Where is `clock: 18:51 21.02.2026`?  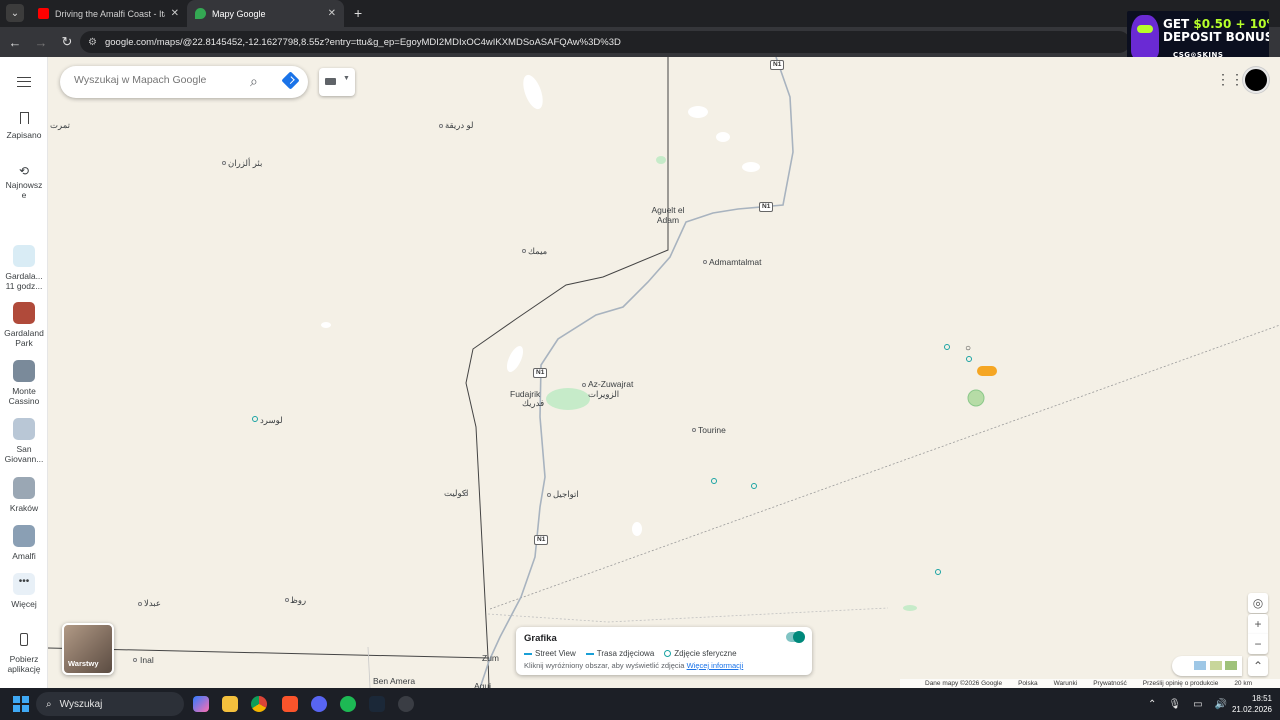 clock: 18:51 21.02.2026 is located at coordinates (1247, 704).